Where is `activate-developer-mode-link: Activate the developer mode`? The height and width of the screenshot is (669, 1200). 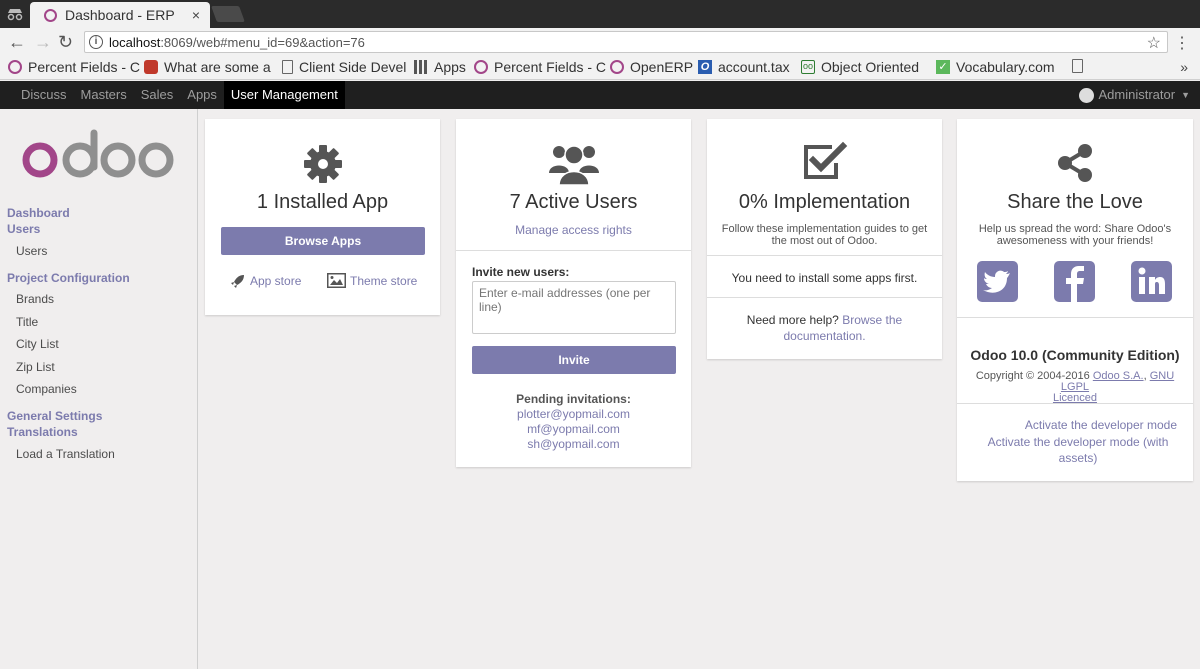 activate-developer-mode-link: Activate the developer mode is located at coordinates (1101, 425).